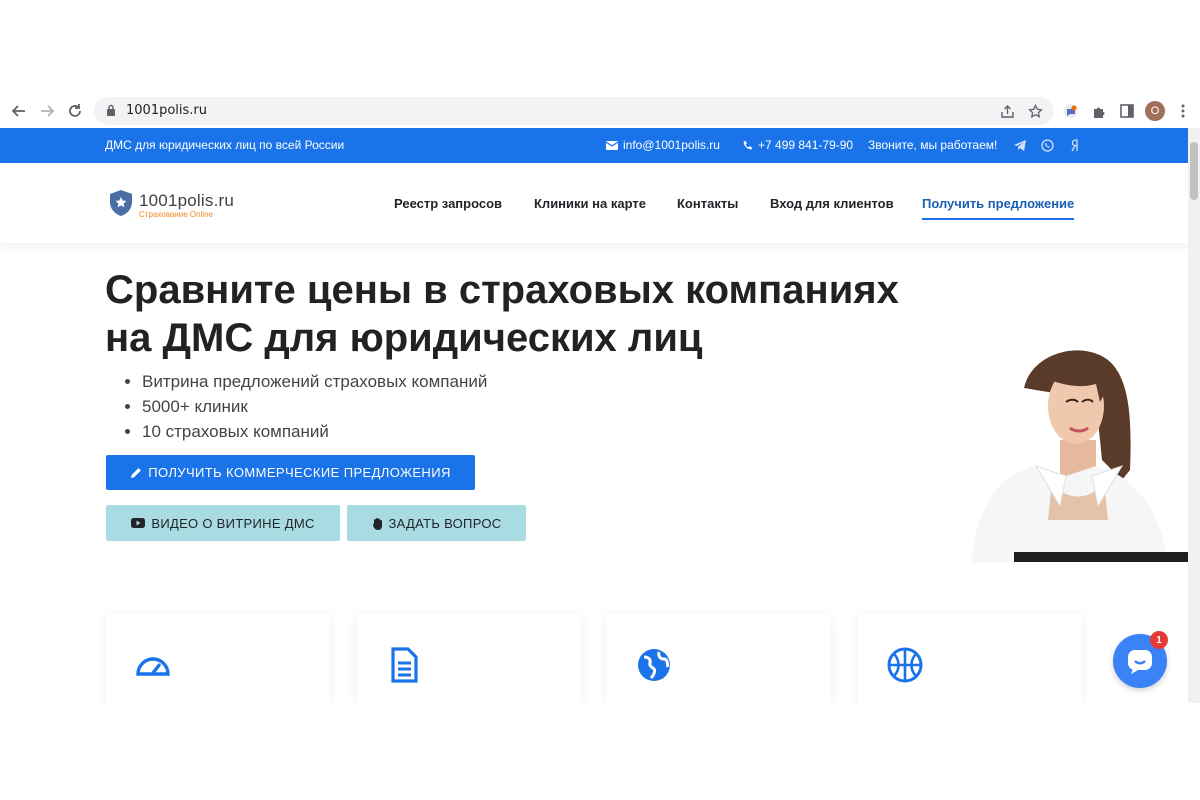 The height and width of the screenshot is (800, 1200). Describe the element at coordinates (1080, 451) in the screenshot. I see `hero-woman-image` at that location.